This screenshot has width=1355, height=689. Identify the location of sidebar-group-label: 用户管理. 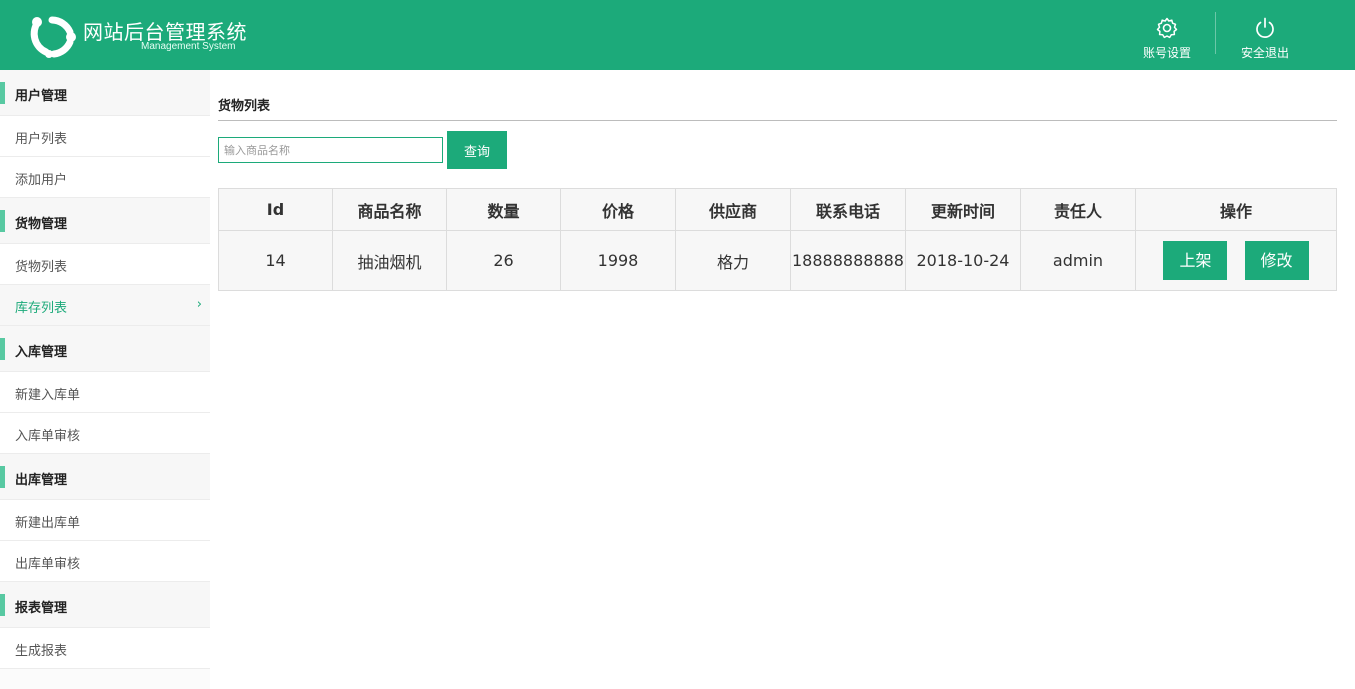
(41, 96).